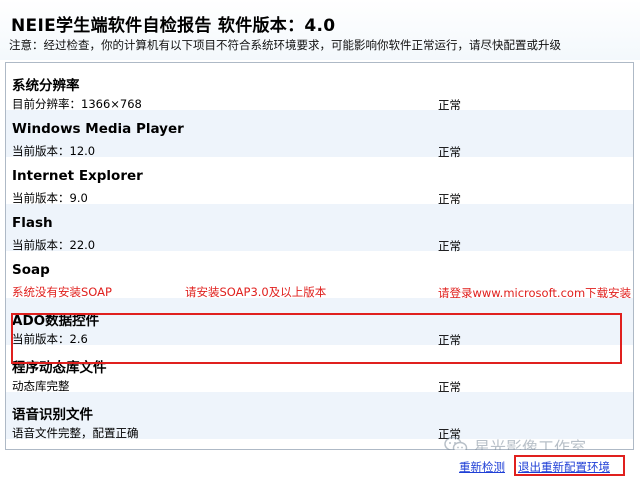 The height and width of the screenshot is (478, 640). What do you see at coordinates (75, 433) in the screenshot?
I see `item-detail: 语音文件完整，配置正确` at bounding box center [75, 433].